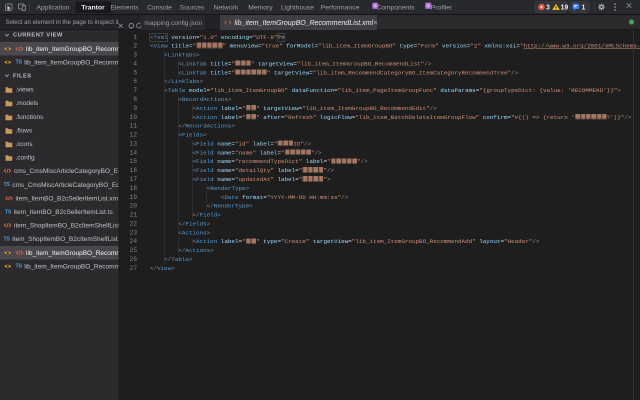 This screenshot has height=400, width=640. What do you see at coordinates (584, 8) in the screenshot?
I see `svg-text: 1` at bounding box center [584, 8].